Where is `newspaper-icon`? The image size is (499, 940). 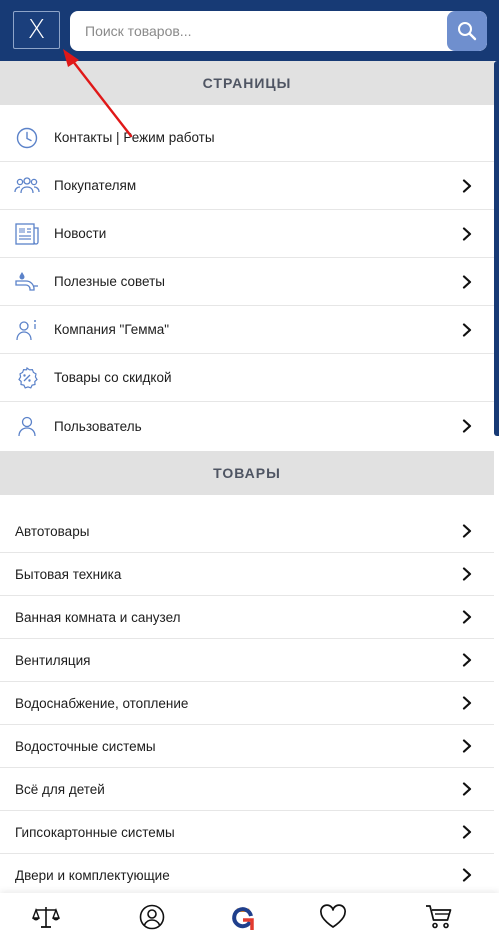 newspaper-icon is located at coordinates (27, 234).